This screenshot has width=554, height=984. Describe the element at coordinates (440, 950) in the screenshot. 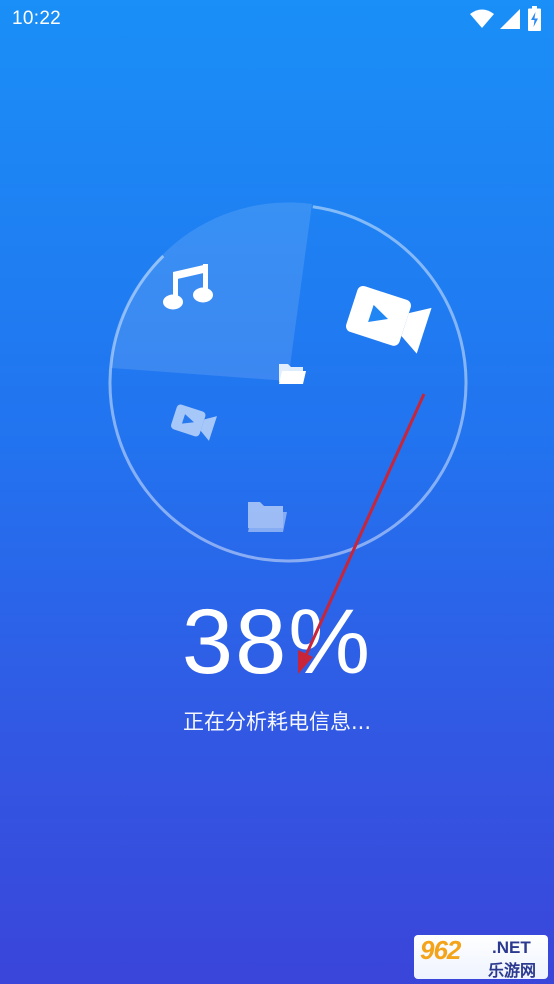

I see `watermark-logo: 962` at that location.